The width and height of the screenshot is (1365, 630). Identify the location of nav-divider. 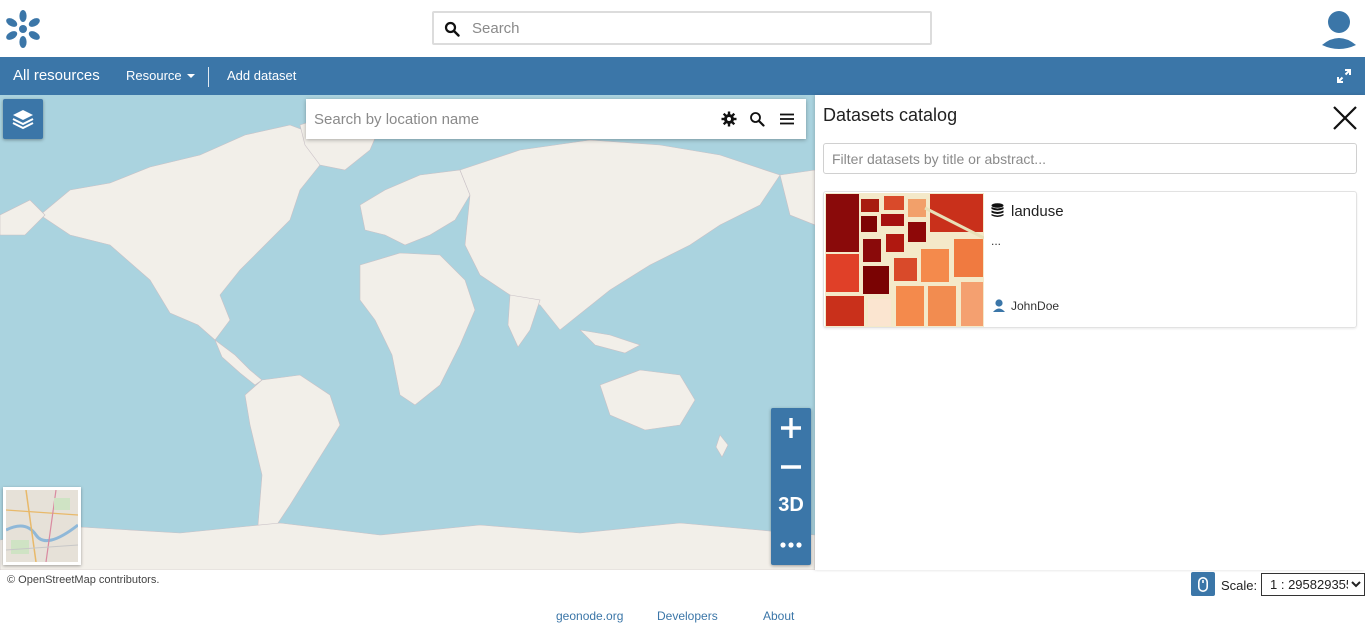
(208, 77).